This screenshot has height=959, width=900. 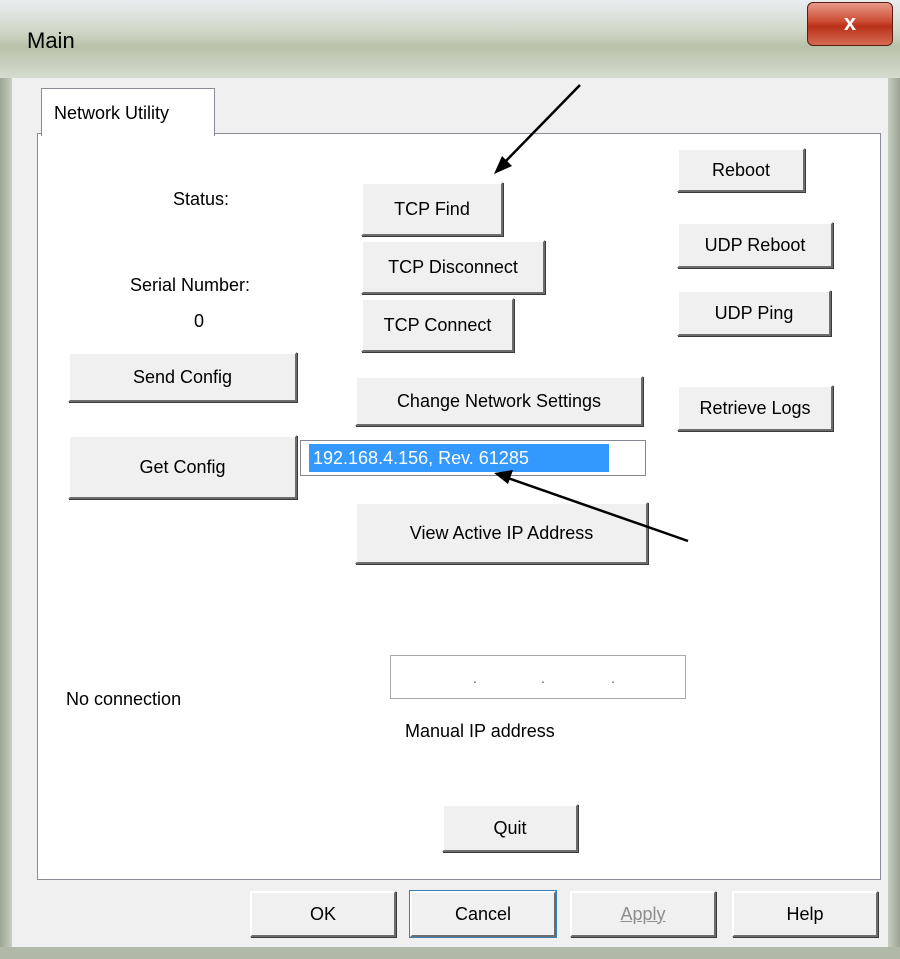 I want to click on change-network-settings-button: Change Network Settings, so click(x=499, y=401).